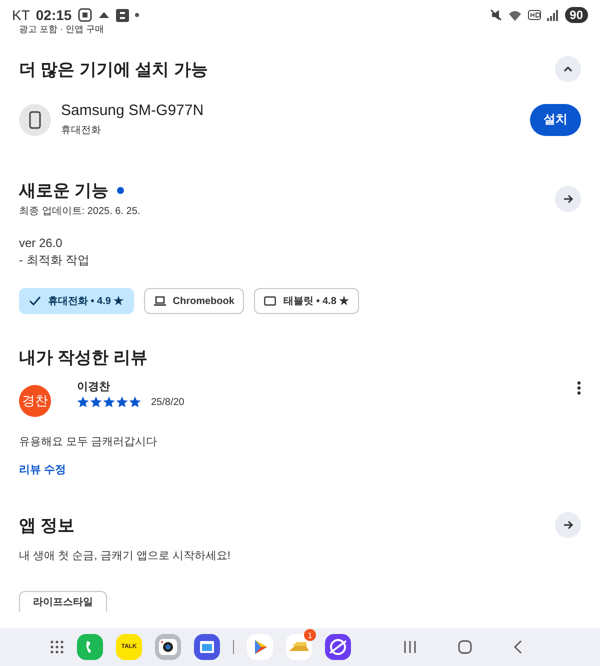  Describe the element at coordinates (64, 191) in the screenshot. I see `section-title: 새로운 기능` at that location.